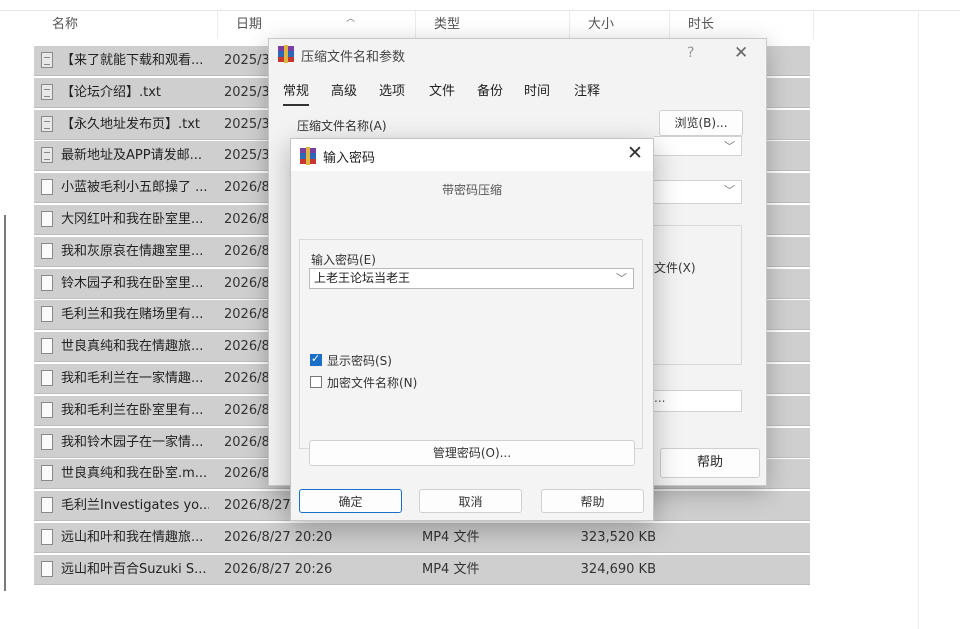  Describe the element at coordinates (372, 382) in the screenshot. I see `encrypt-names-label: 加密文件名称(N)` at that location.